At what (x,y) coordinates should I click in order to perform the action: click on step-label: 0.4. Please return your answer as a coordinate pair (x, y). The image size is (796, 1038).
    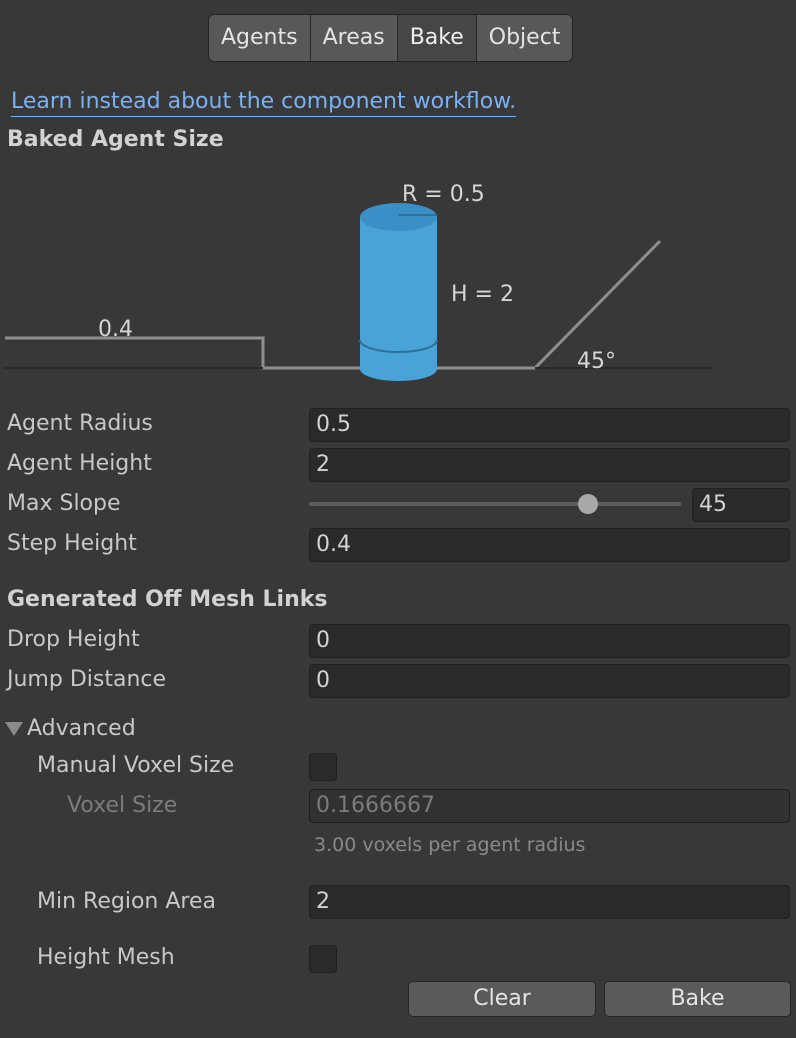
    Looking at the image, I should click on (115, 329).